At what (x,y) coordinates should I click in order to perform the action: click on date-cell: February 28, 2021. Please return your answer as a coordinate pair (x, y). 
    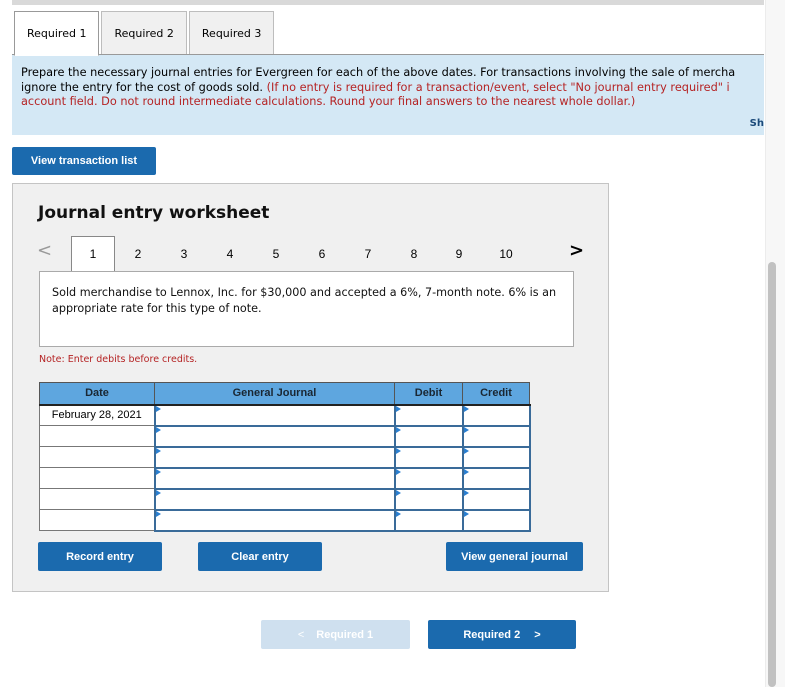
    Looking at the image, I should click on (97, 415).